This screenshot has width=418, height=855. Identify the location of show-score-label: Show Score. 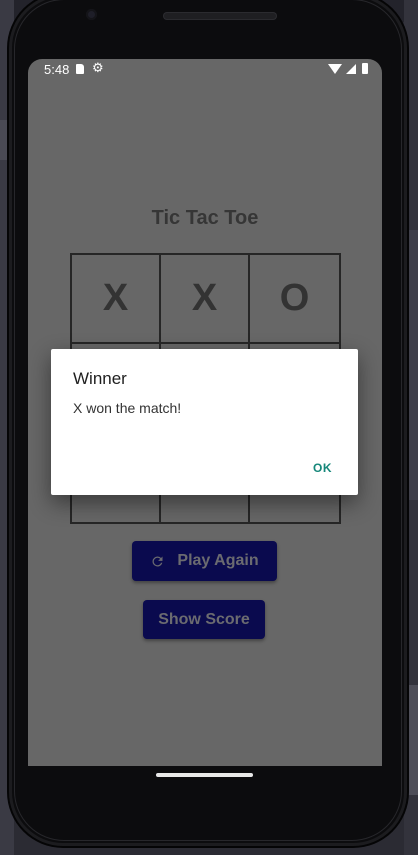
(204, 619).